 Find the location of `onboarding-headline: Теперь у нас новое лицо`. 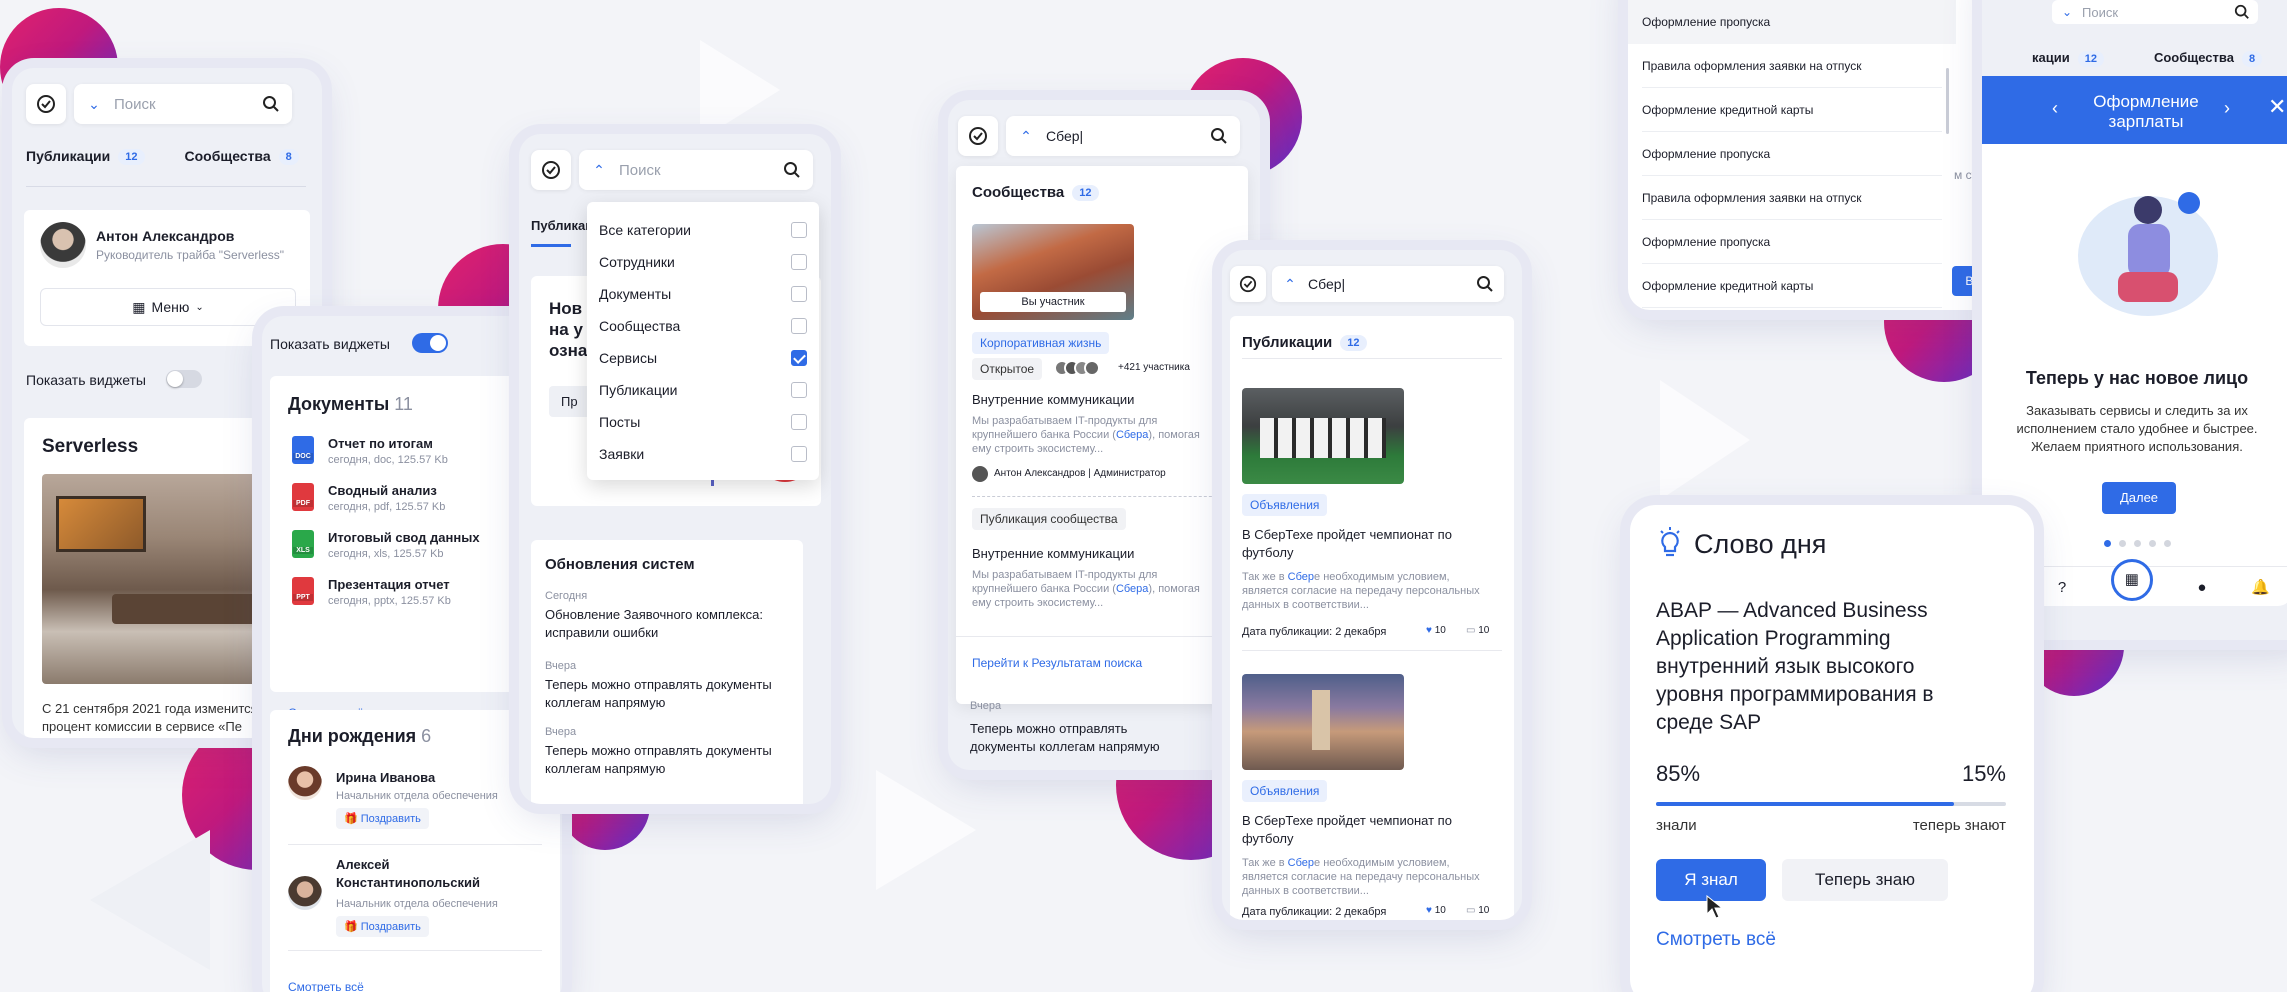

onboarding-headline: Теперь у нас новое лицо is located at coordinates (2137, 378).